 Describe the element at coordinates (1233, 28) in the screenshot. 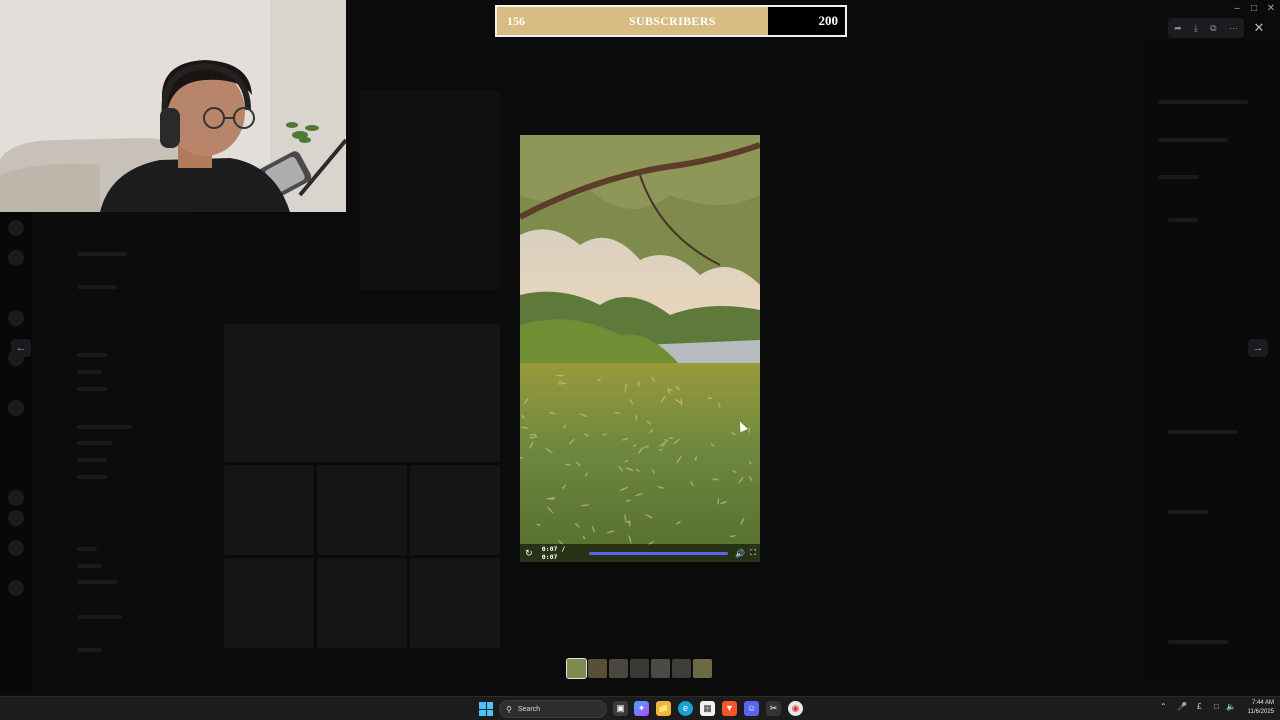

I see `more-icon: ⋯` at that location.